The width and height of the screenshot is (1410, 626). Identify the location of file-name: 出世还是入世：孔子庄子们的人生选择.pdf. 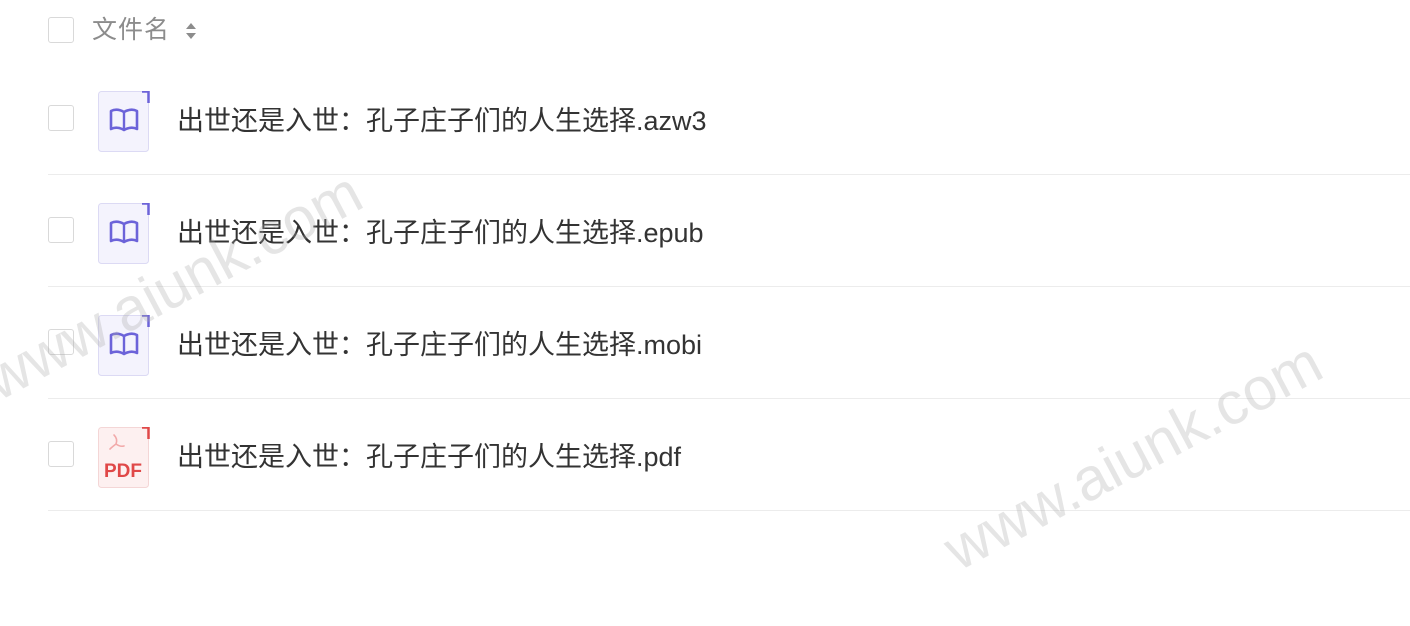
(429, 457).